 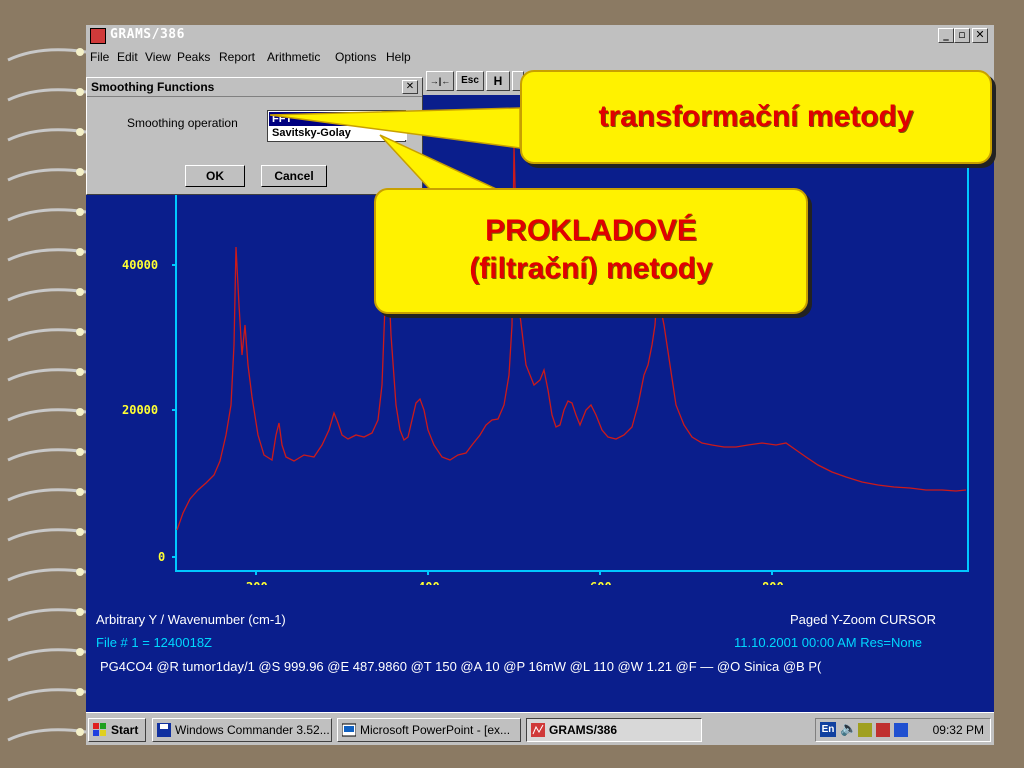 I want to click on callout-bottom-line2: (filtrační) metody, so click(x=591, y=268).